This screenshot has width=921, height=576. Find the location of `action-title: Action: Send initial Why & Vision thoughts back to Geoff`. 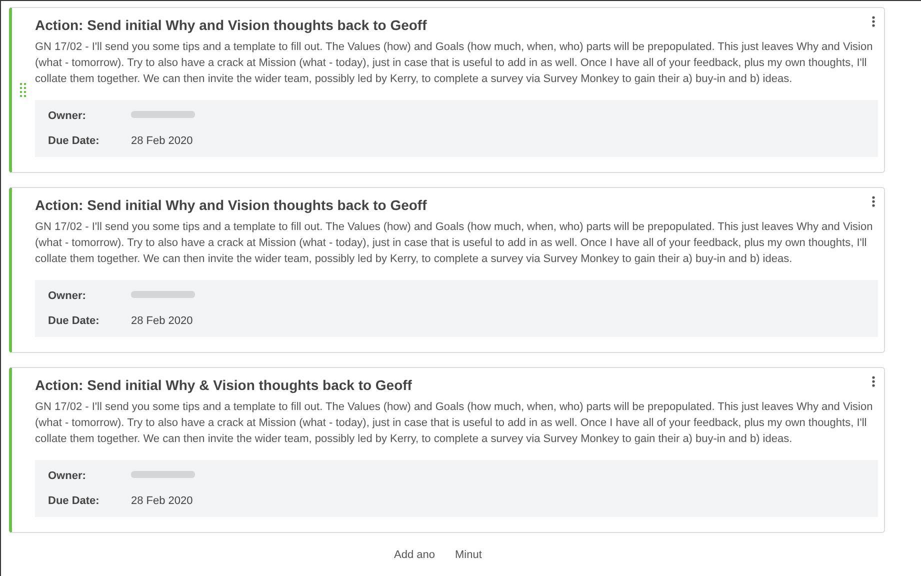

action-title: Action: Send initial Why & Vision thoughts back to Geoff is located at coordinates (223, 385).